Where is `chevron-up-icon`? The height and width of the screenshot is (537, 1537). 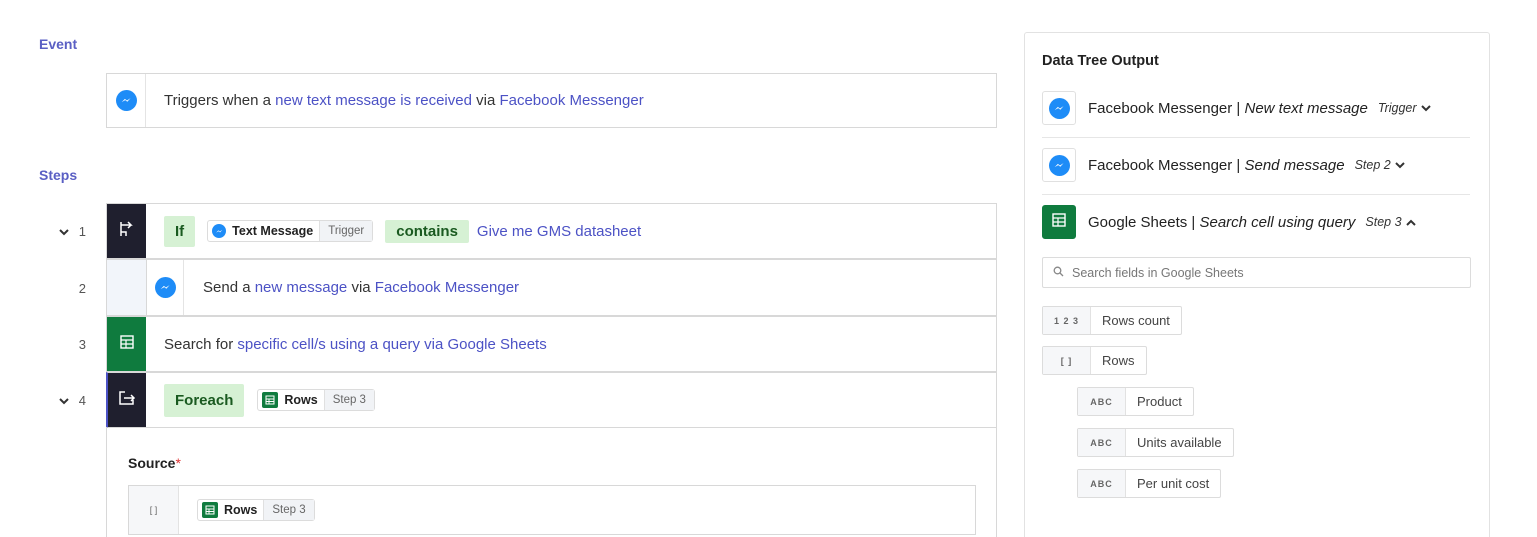 chevron-up-icon is located at coordinates (1410, 222).